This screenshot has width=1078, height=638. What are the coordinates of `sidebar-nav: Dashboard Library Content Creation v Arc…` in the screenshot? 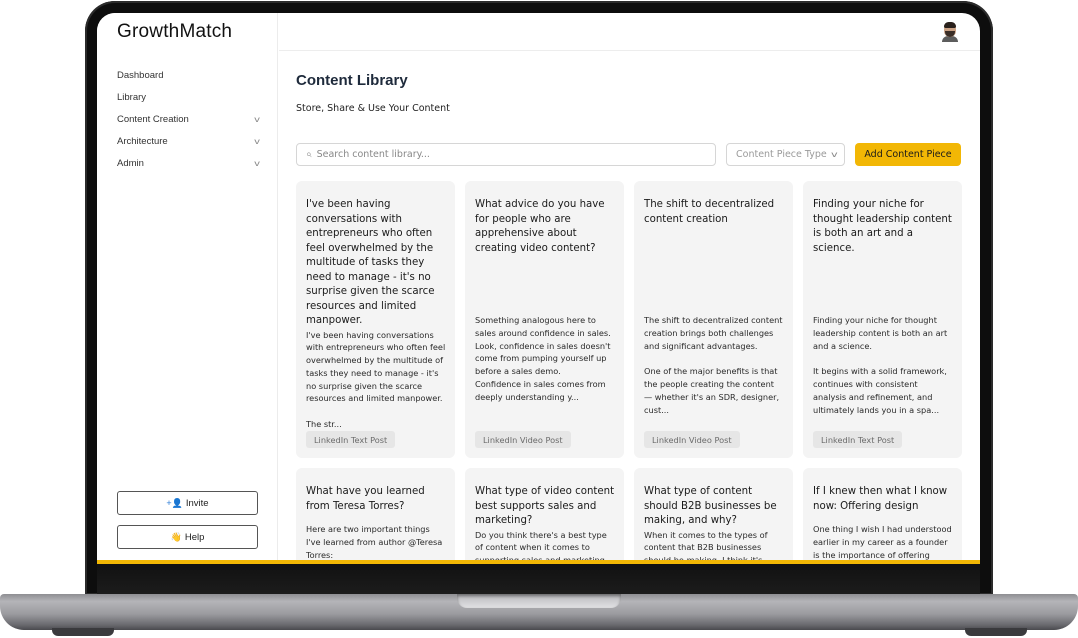 It's located at (188, 119).